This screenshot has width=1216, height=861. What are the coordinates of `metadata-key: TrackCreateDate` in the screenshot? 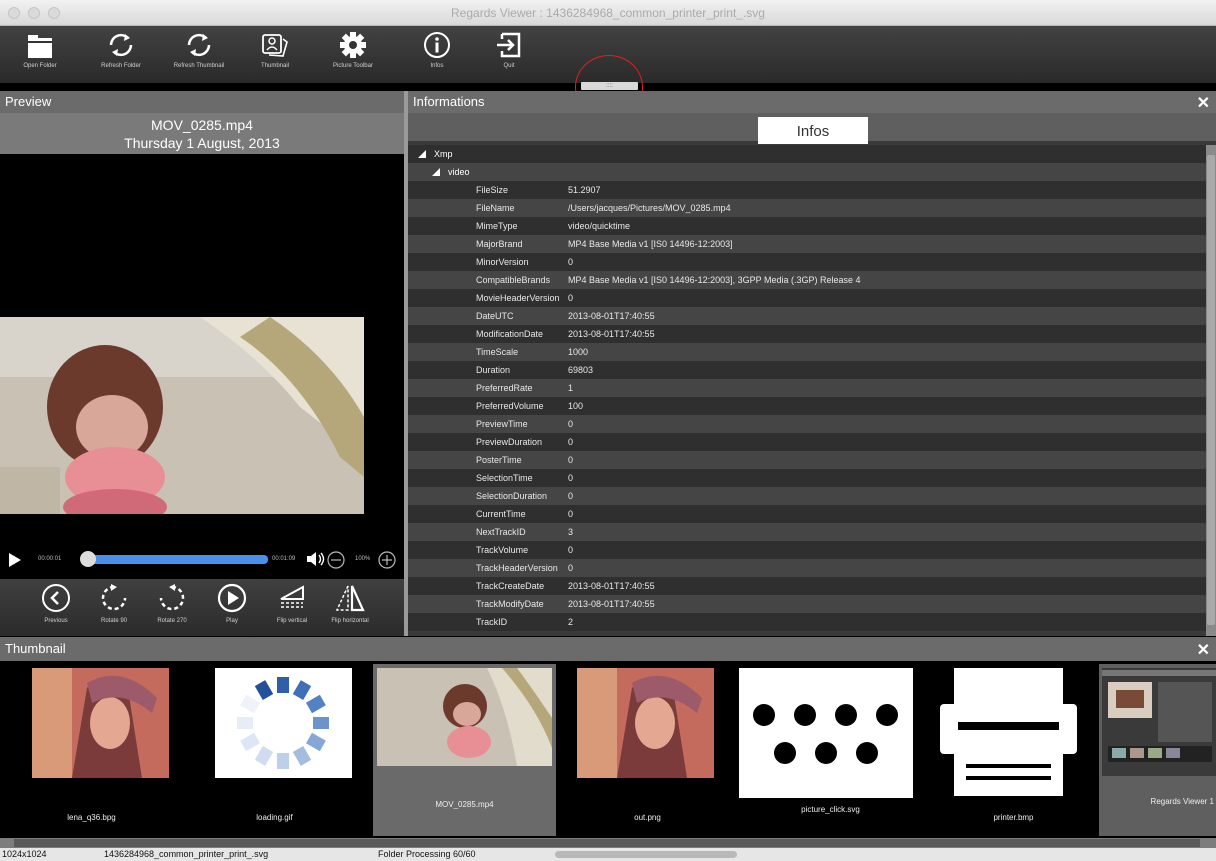 It's located at (510, 586).